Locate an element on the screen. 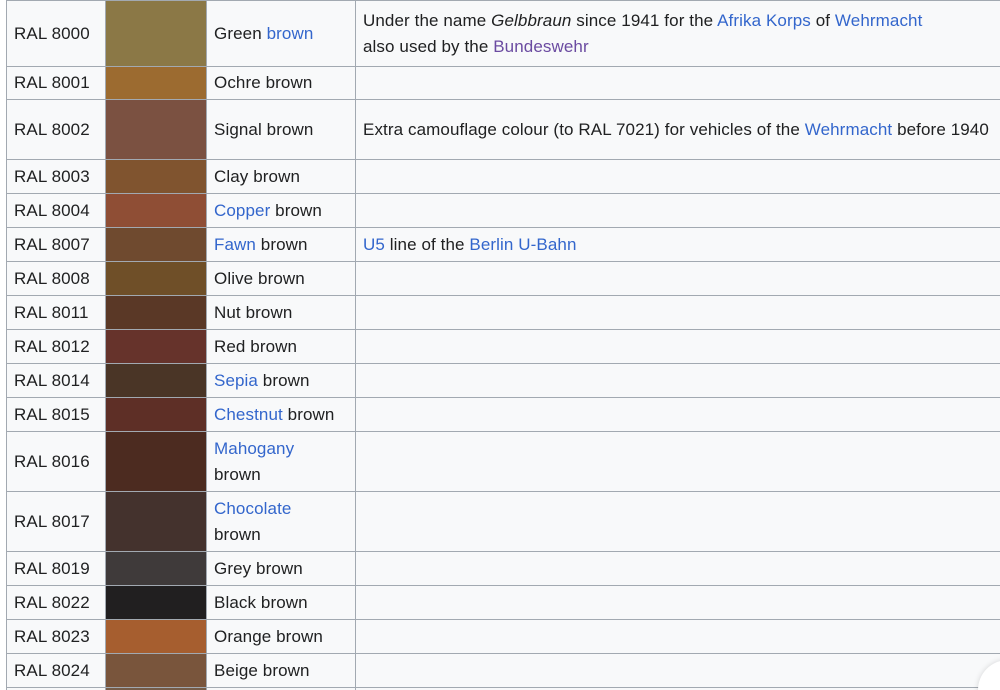 The height and width of the screenshot is (690, 1000). table-row: RAL 8023 Orange brown is located at coordinates (503, 636).